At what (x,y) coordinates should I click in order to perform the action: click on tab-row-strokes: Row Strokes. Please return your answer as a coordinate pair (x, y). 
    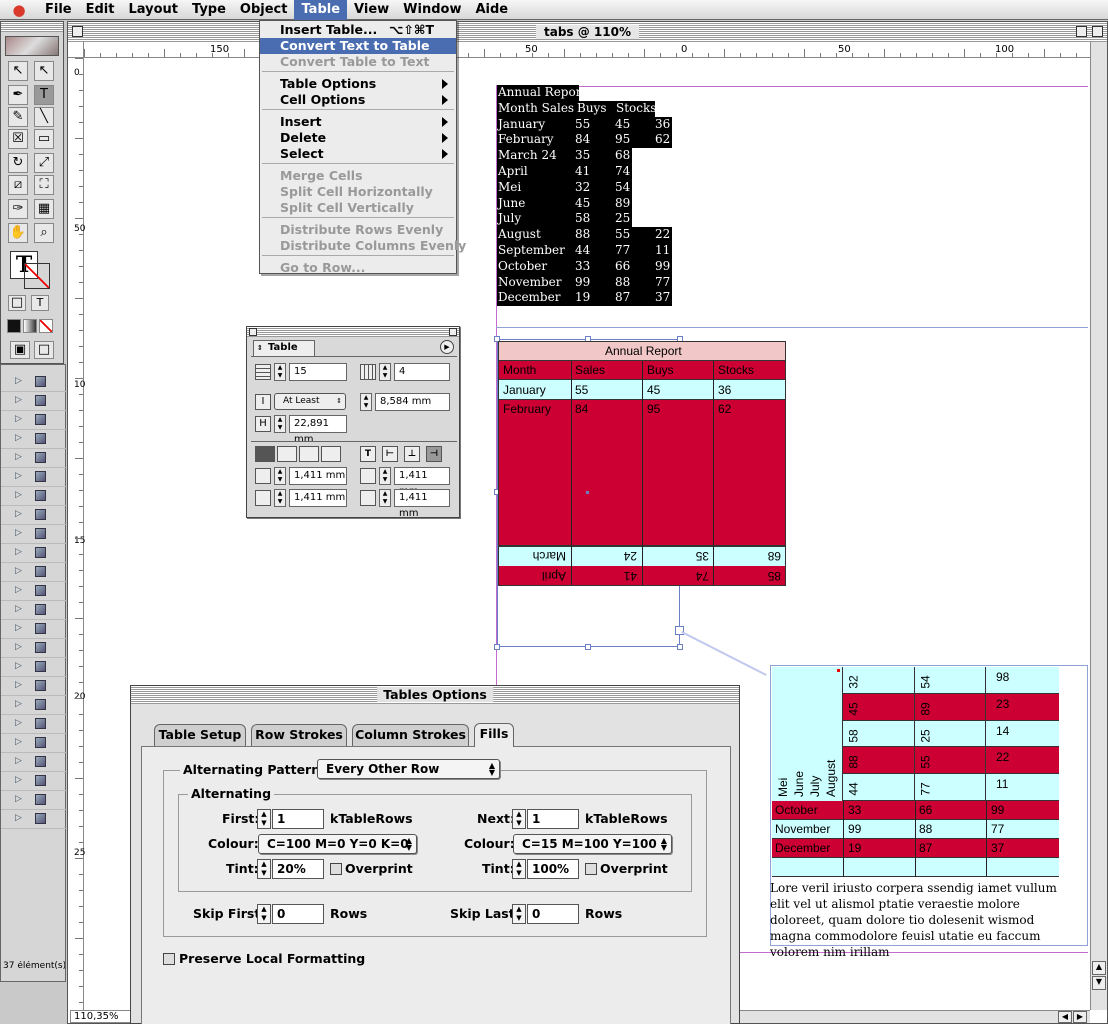
    Looking at the image, I should click on (299, 735).